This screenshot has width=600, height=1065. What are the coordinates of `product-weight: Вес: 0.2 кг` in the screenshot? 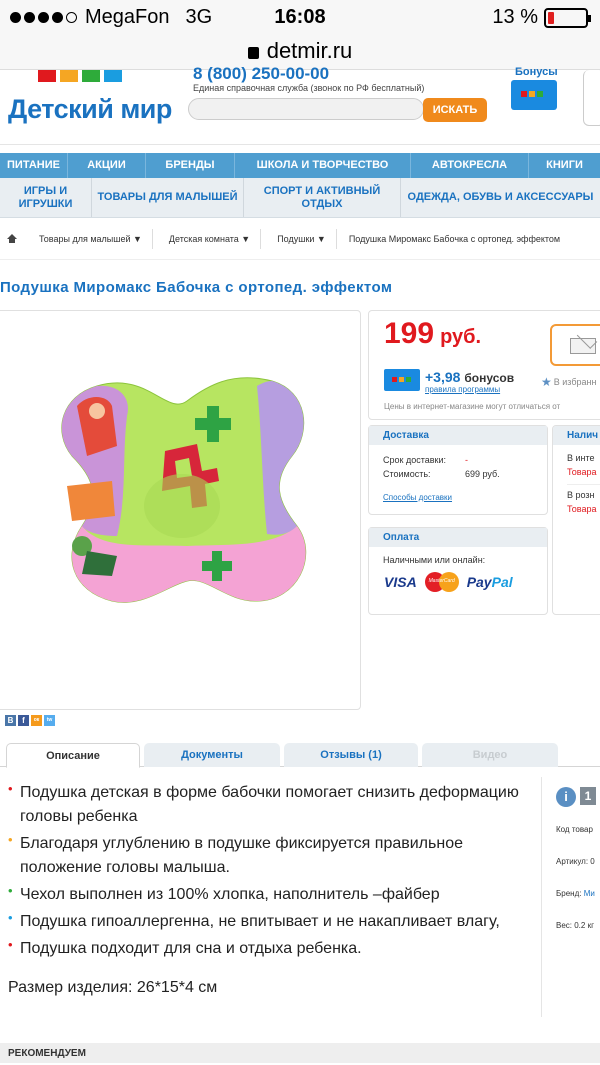 It's located at (575, 925).